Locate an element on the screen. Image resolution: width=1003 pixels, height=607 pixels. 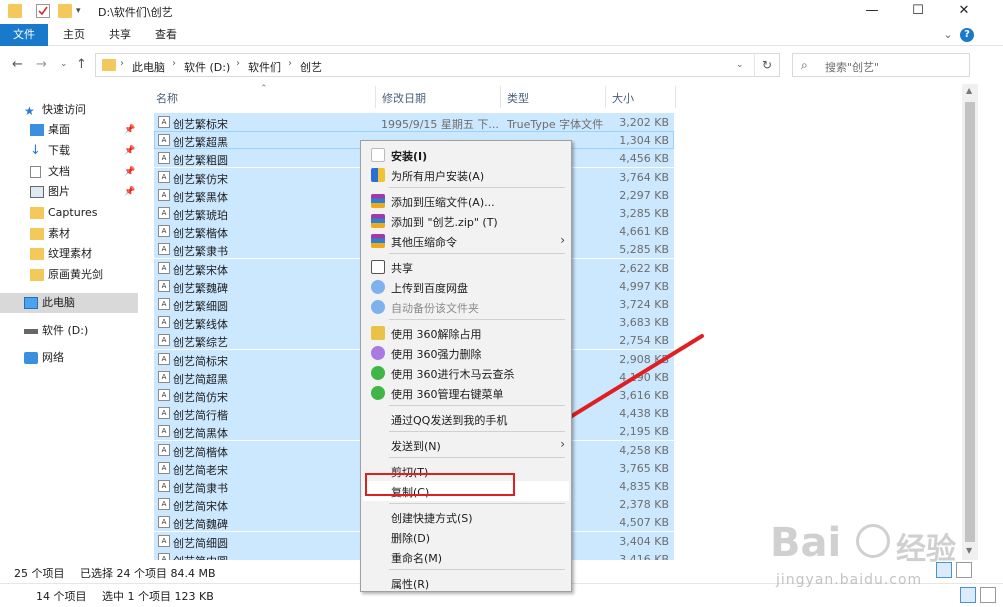
menu-item: 添加到 "创艺.zip" (T) is located at coordinates (466, 221).